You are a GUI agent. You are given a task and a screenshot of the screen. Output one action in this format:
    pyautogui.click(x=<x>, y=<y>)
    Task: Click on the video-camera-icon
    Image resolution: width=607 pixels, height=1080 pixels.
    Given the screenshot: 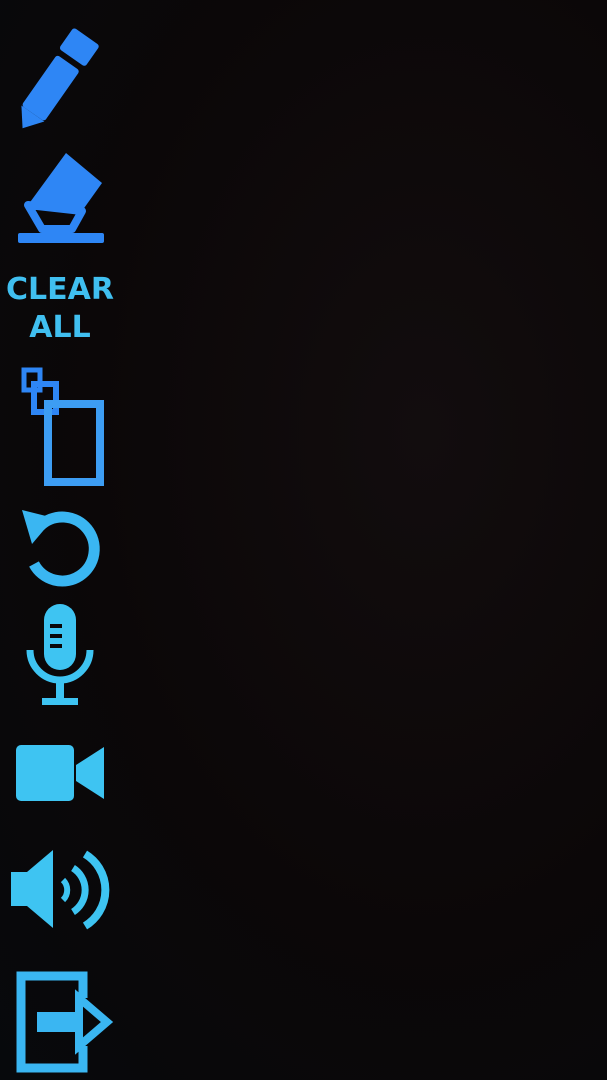 What is the action you would take?
    pyautogui.click(x=60, y=772)
    